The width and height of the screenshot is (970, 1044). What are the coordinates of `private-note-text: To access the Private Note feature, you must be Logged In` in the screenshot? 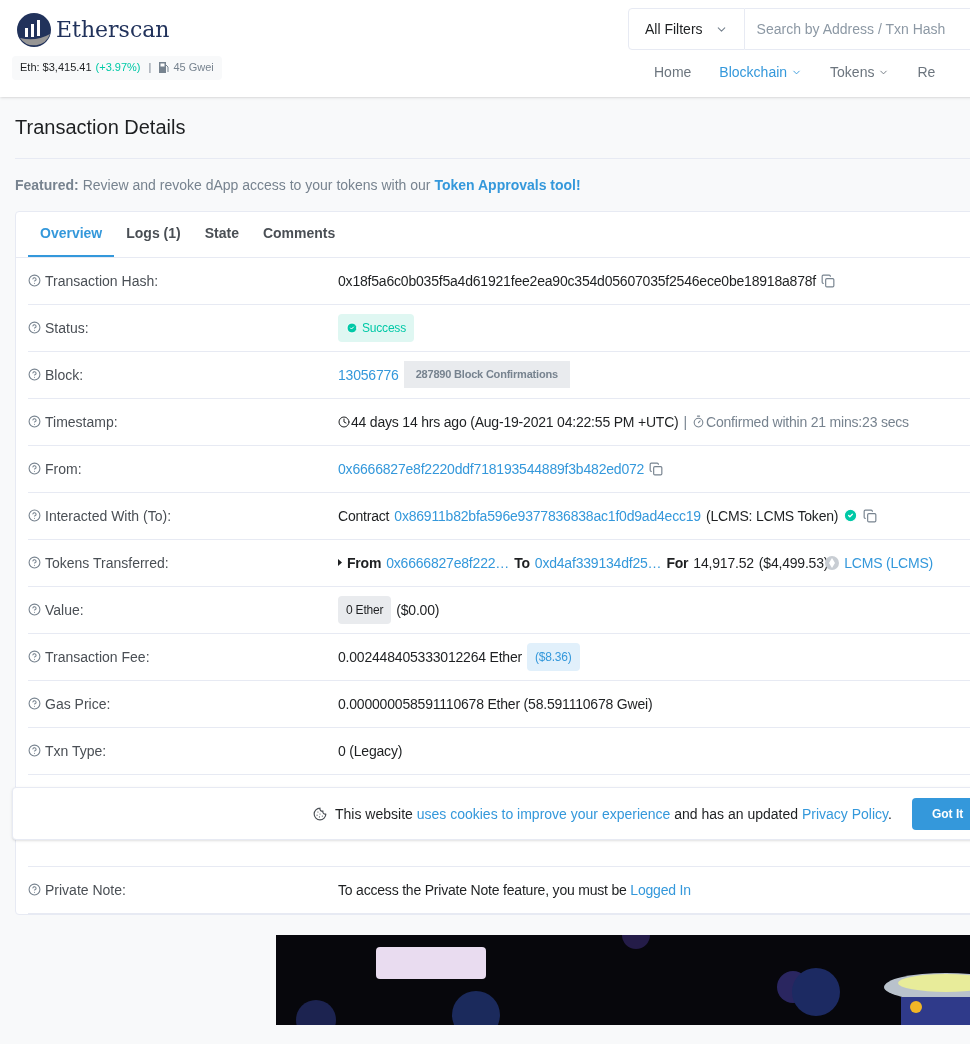 It's located at (514, 890).